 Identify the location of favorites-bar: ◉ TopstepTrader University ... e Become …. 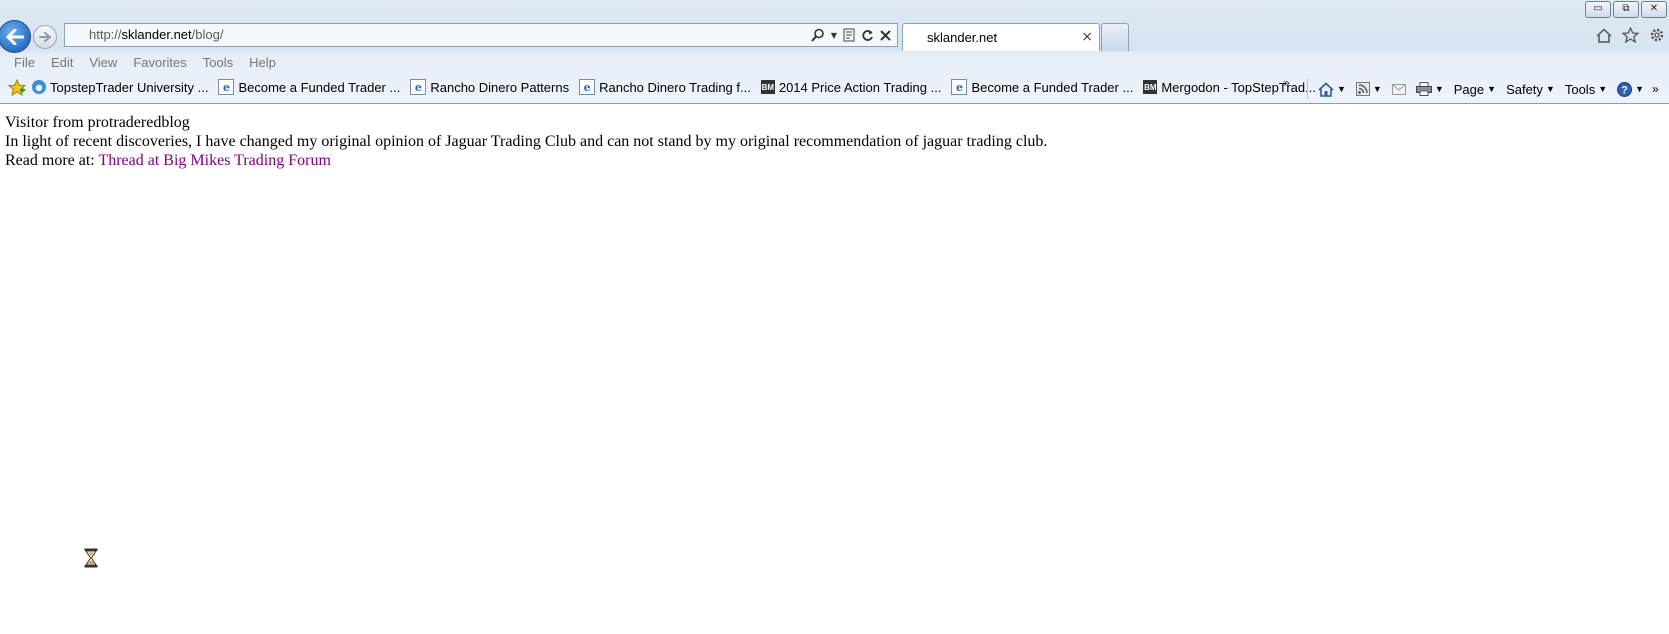
(834, 89).